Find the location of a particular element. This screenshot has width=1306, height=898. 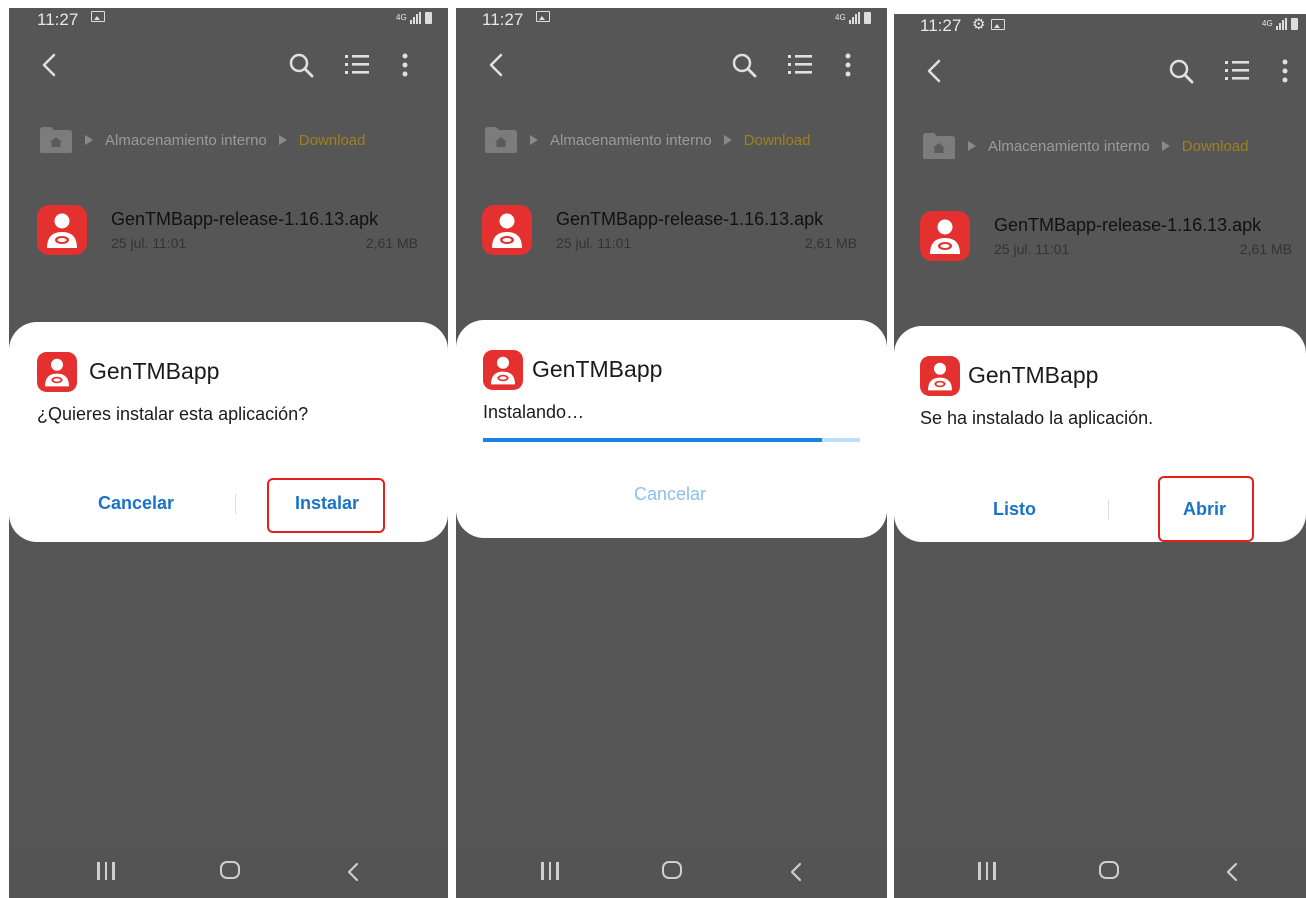

install-progress-bar is located at coordinates (671, 440).